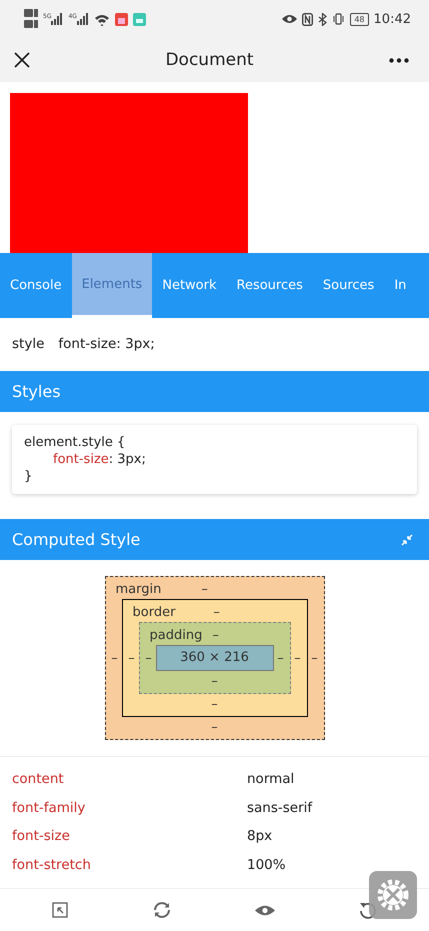  I want to click on property-name: font-size, so click(41, 836).